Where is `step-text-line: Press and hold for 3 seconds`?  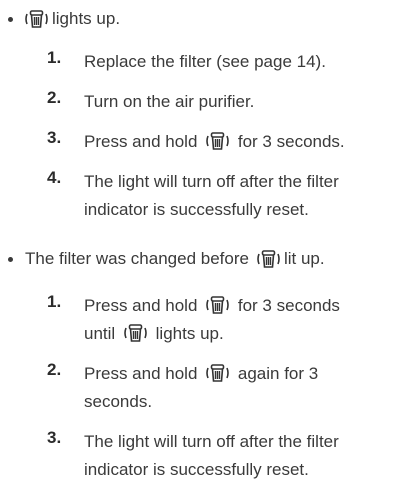
step-text-line: Press and hold for 3 seconds is located at coordinates (212, 305).